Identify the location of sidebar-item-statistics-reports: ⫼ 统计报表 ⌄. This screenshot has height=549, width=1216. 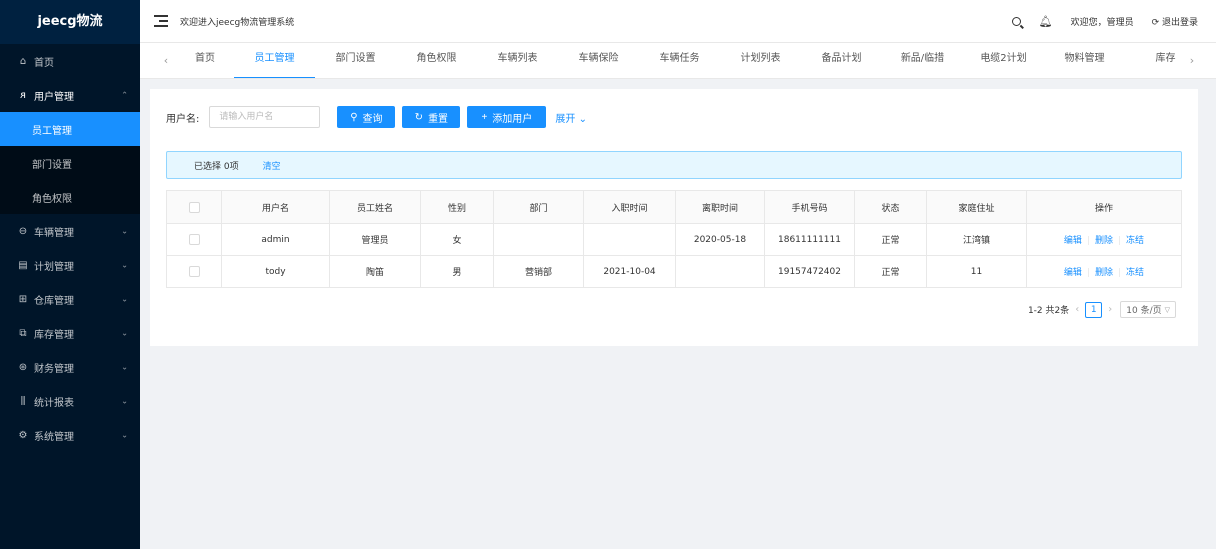
(70, 401).